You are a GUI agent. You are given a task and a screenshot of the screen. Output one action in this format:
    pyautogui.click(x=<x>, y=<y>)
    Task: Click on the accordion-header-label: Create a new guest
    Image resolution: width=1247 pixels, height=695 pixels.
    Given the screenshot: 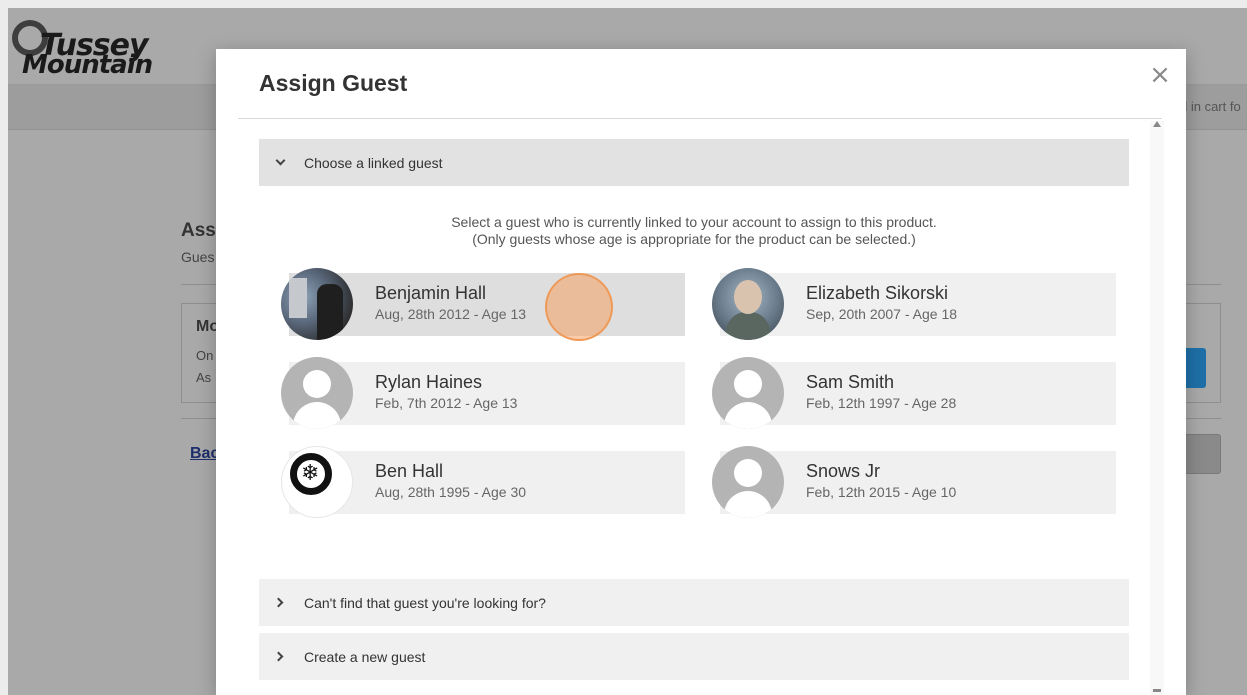 What is the action you would take?
    pyautogui.click(x=365, y=656)
    